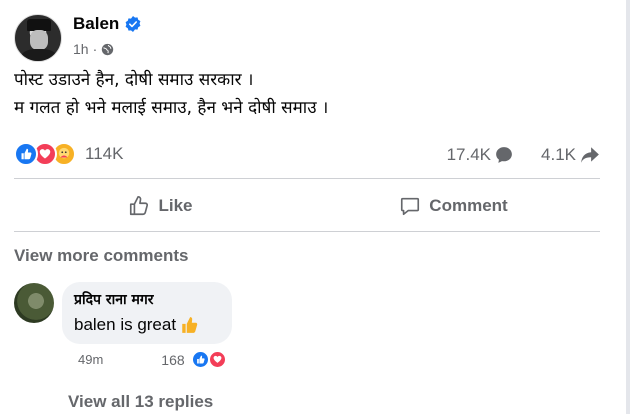  I want to click on comment-reaction-count: 168, so click(173, 359).